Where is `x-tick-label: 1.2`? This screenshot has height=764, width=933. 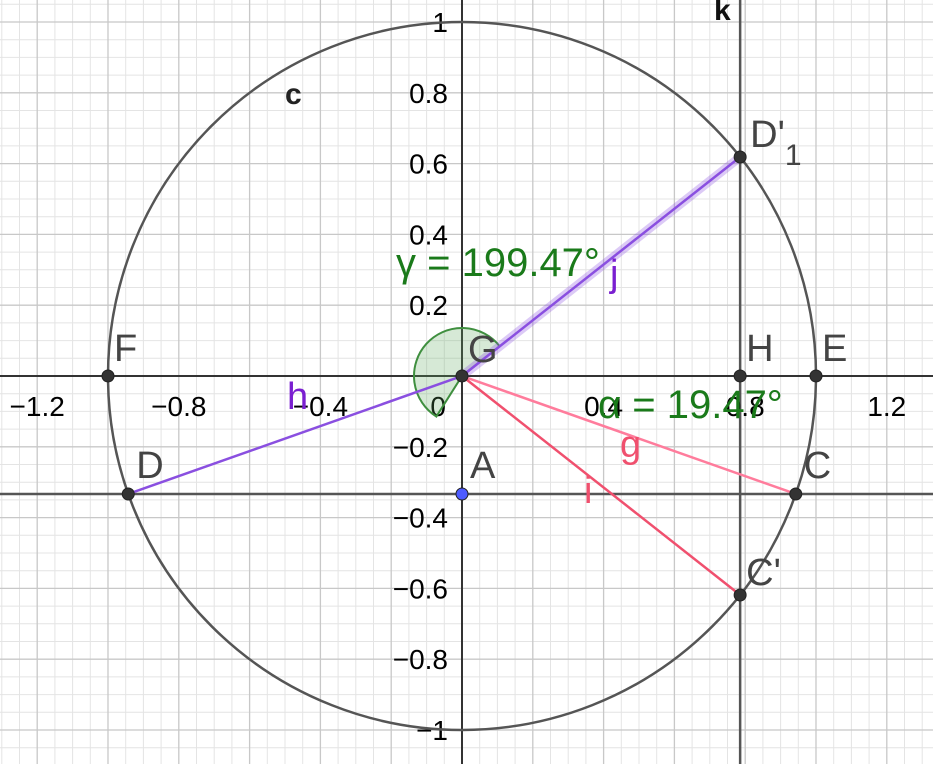
x-tick-label: 1.2 is located at coordinates (886, 406).